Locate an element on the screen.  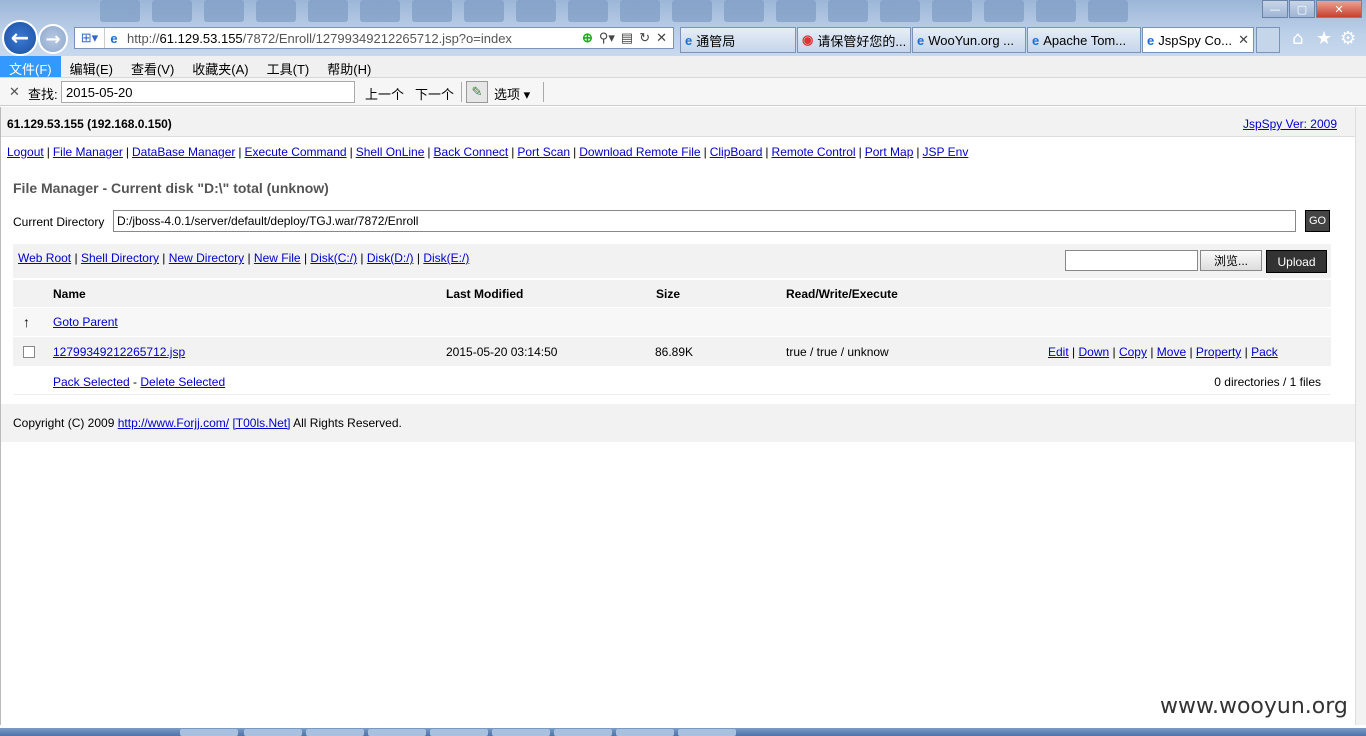
nav-port-scan: Port Scan is located at coordinates (543, 152).